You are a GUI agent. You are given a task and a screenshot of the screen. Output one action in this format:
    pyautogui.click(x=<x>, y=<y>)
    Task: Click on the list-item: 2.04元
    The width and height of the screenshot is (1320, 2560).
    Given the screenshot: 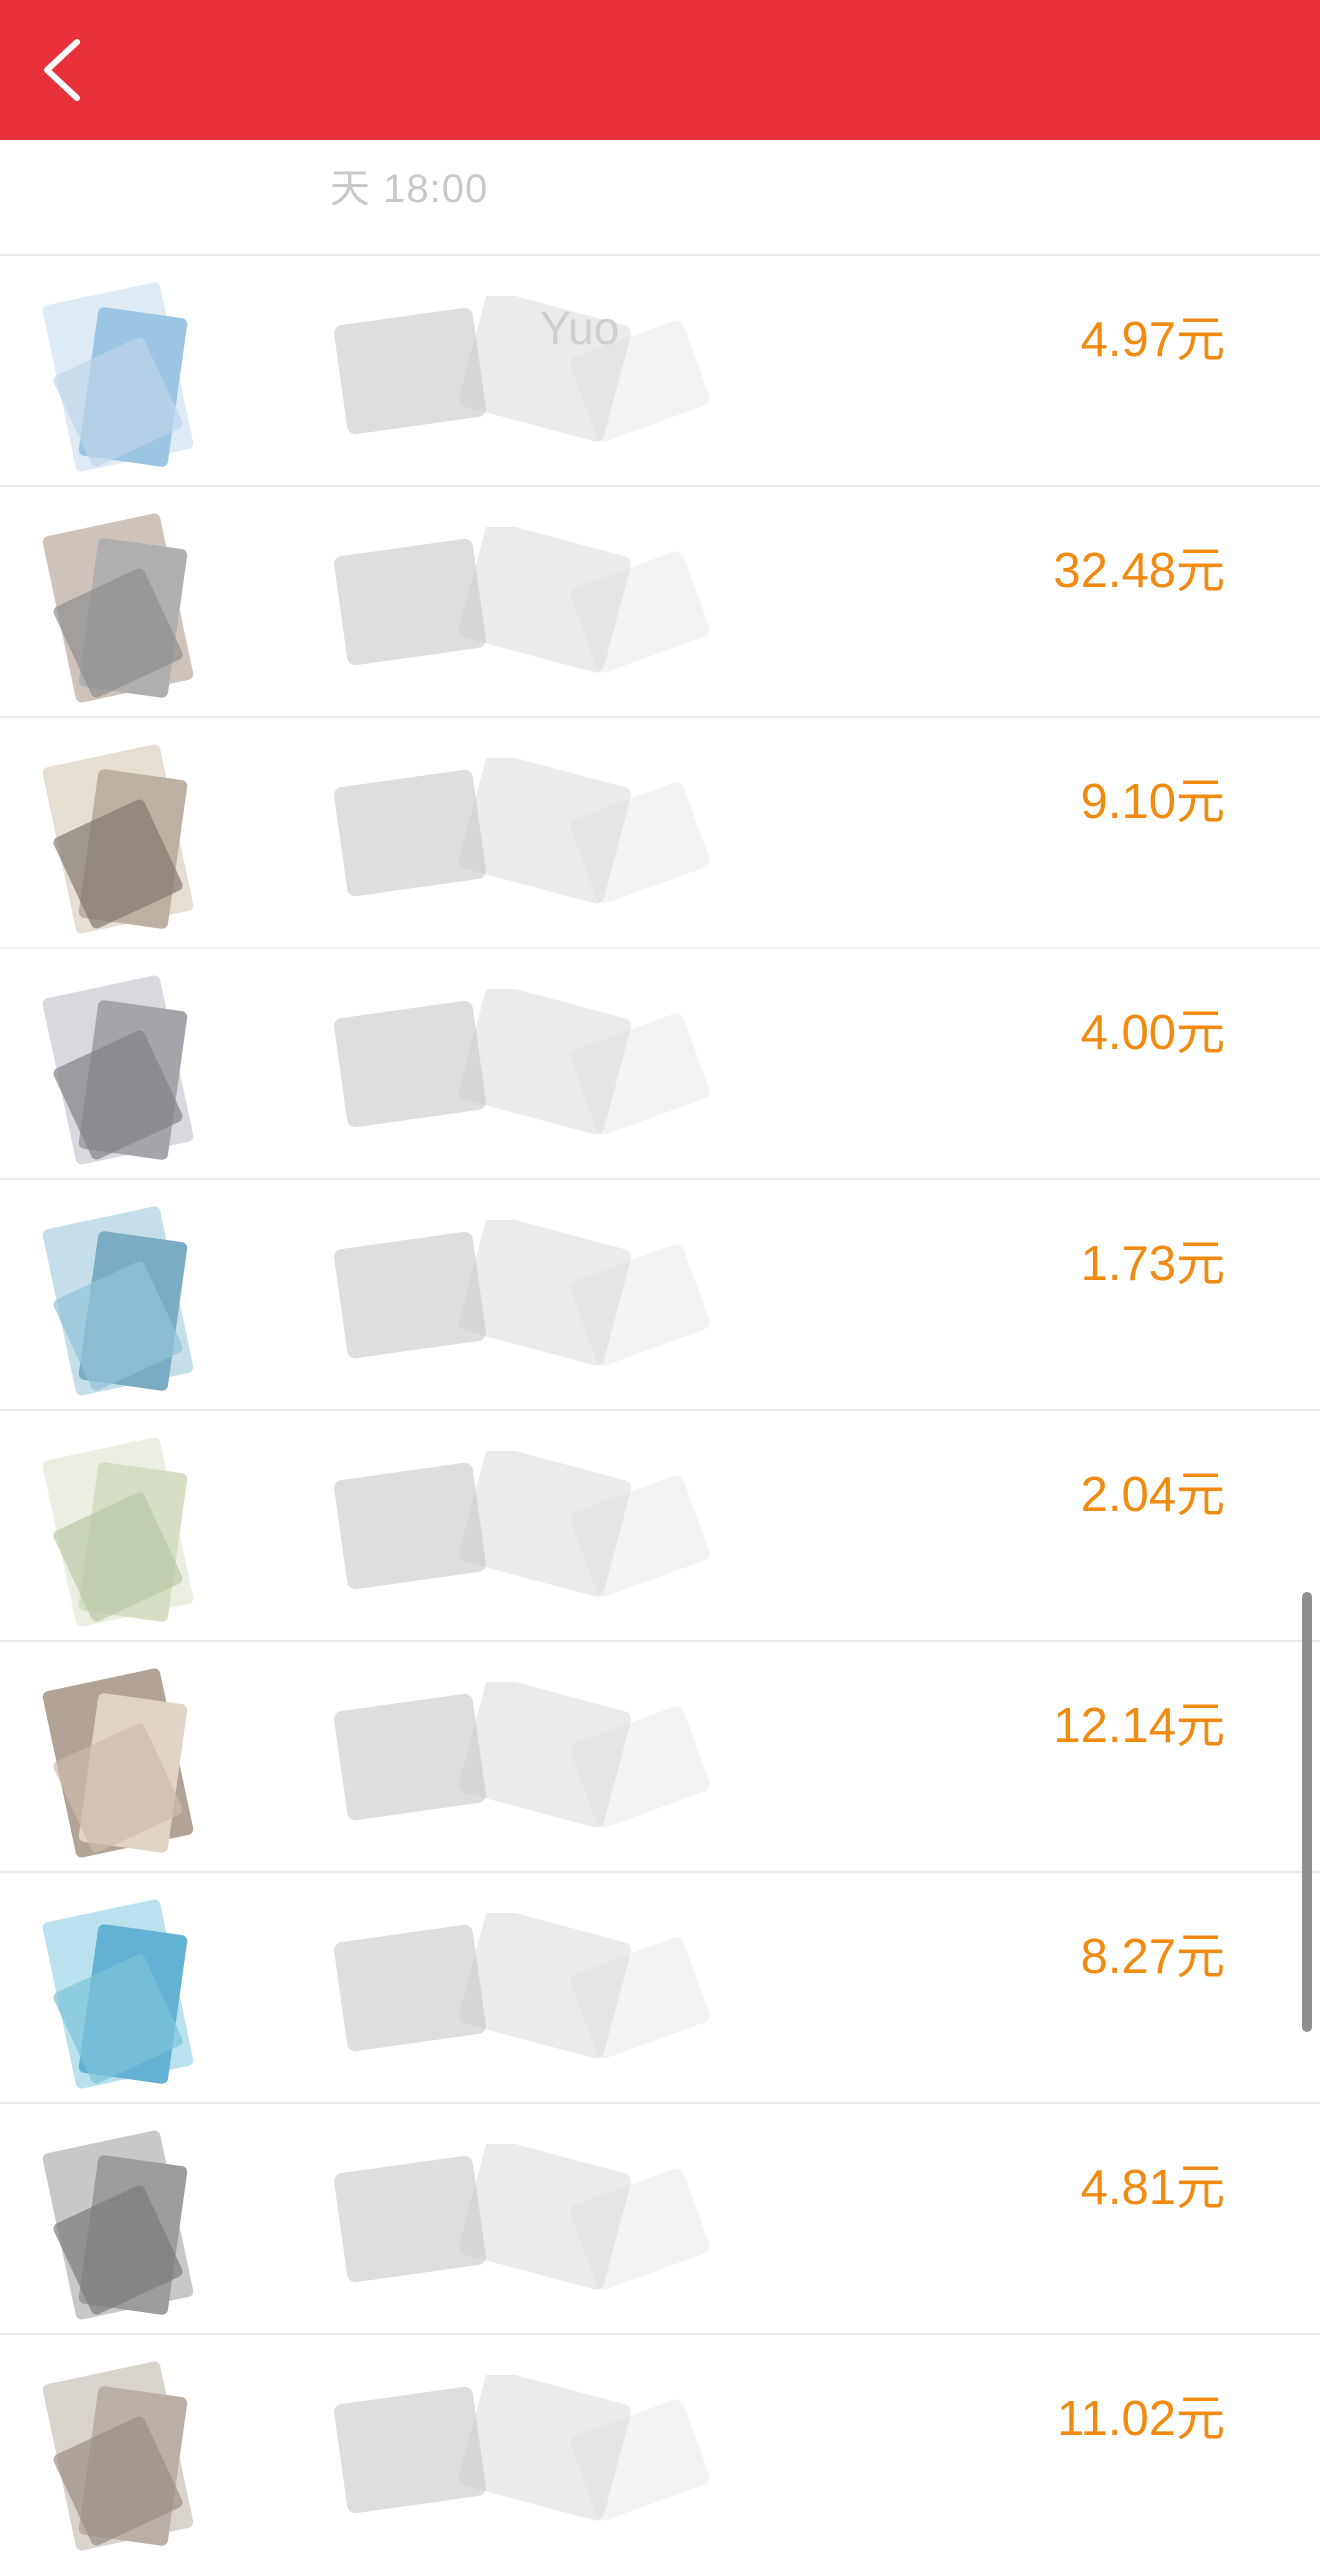 What is the action you would take?
    pyautogui.click(x=660, y=1526)
    